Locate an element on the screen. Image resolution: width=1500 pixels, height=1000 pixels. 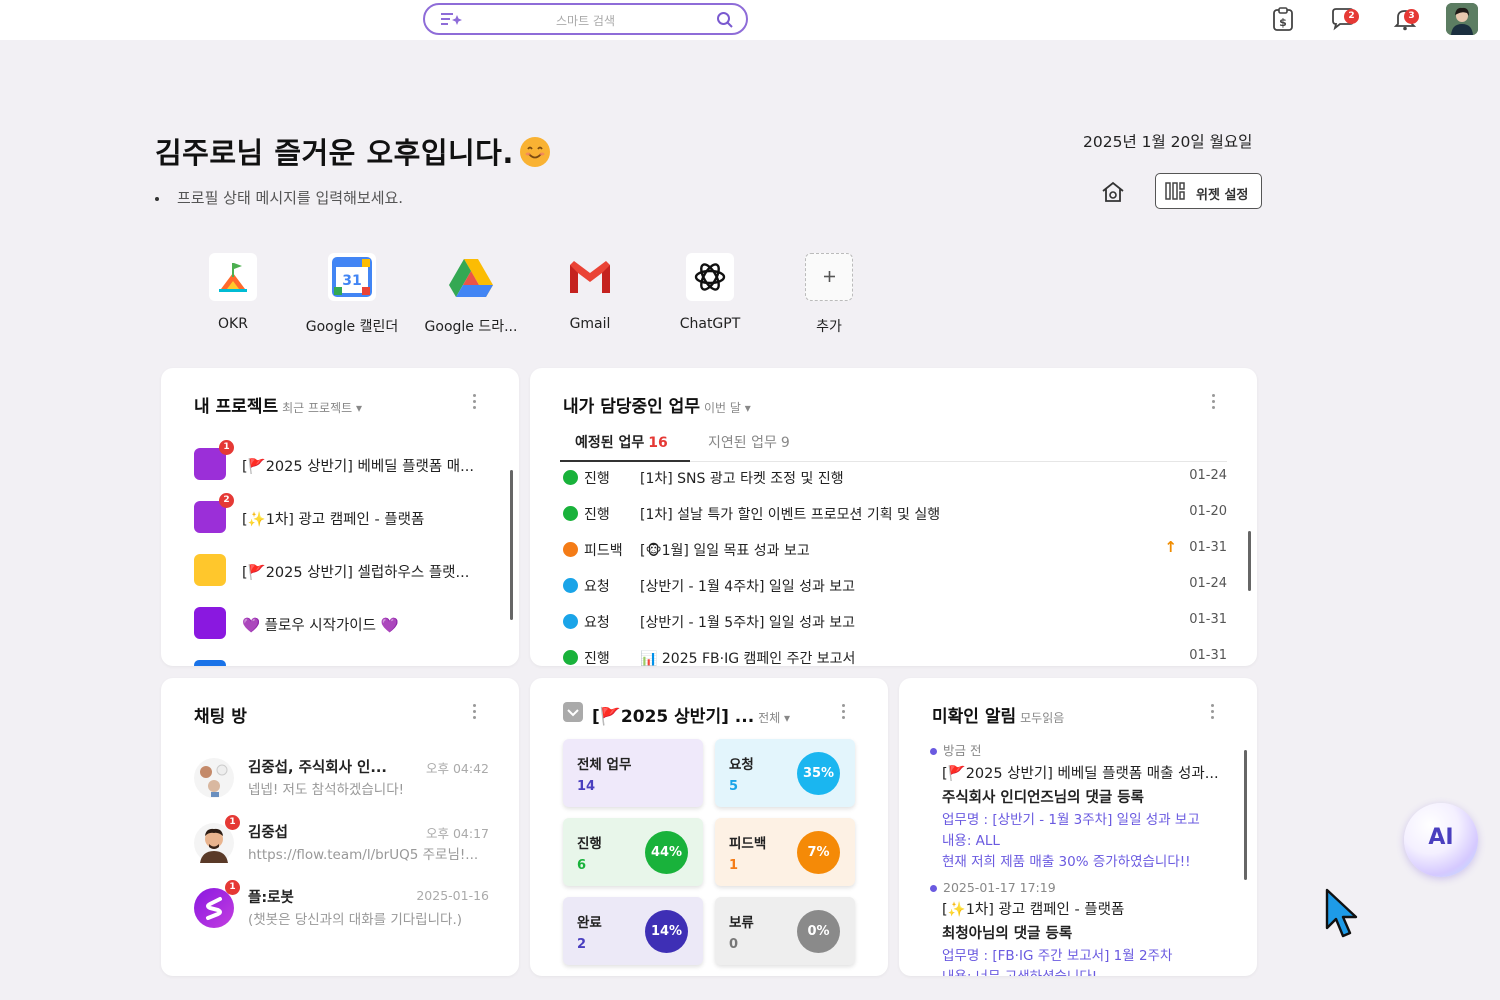
notification-detail: 업무명 : [FB·IG 주간 보고서] 1월 2주차 is located at coordinates (1057, 956).